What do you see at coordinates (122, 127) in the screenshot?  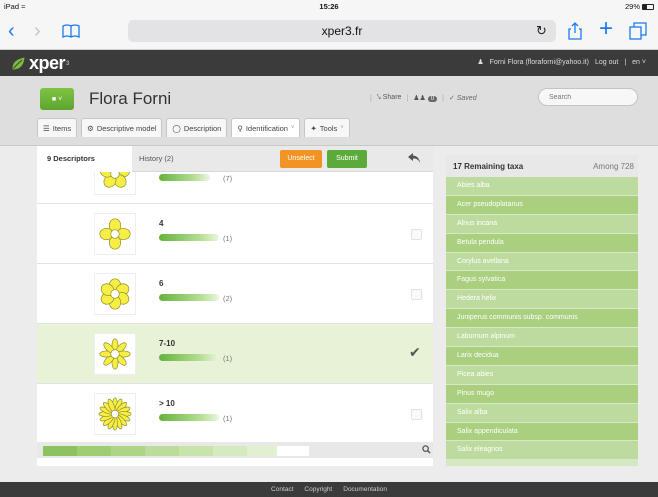 I see `tab-descriptive-model: ⚙ Descriptive model` at bounding box center [122, 127].